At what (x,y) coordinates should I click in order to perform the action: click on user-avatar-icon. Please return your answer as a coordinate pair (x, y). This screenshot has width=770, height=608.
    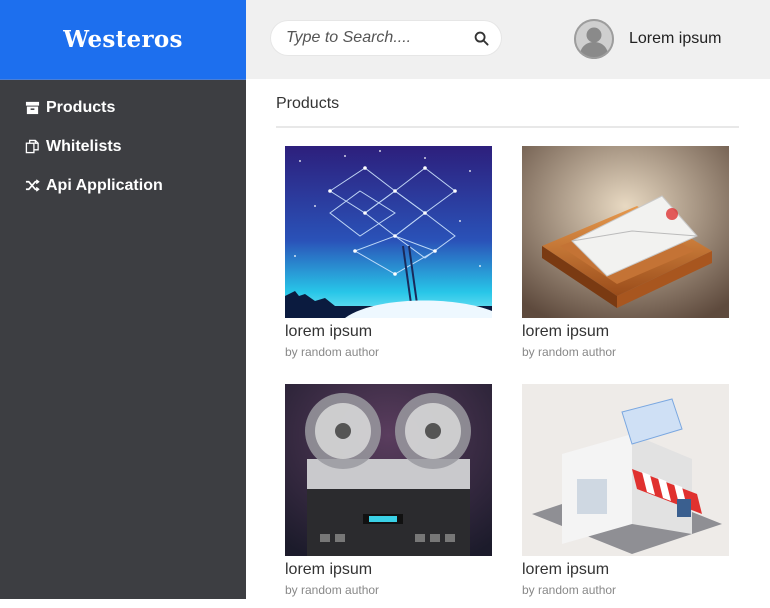
    Looking at the image, I should click on (594, 39).